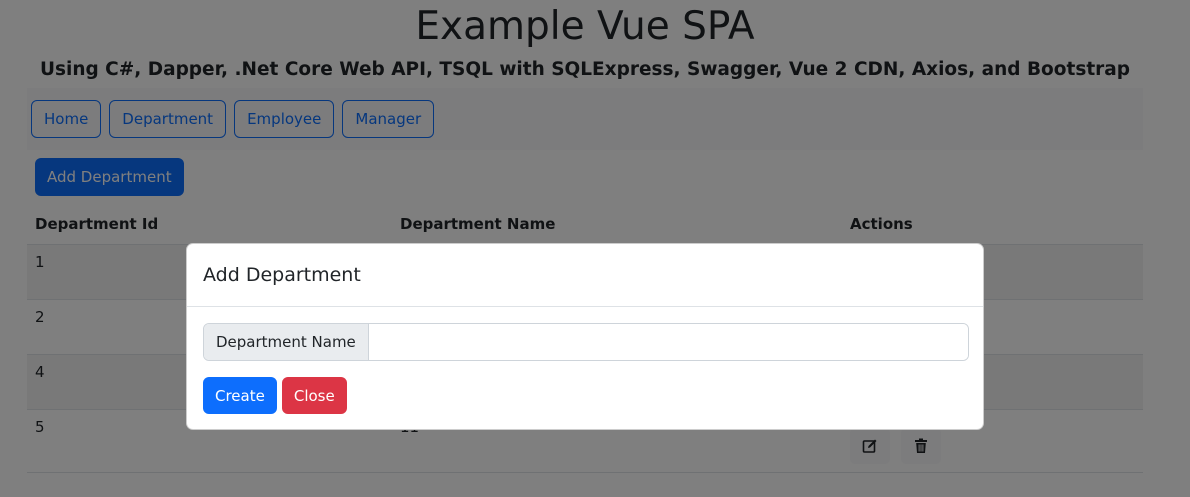  Describe the element at coordinates (668, 342) in the screenshot. I see `department-name-input` at that location.